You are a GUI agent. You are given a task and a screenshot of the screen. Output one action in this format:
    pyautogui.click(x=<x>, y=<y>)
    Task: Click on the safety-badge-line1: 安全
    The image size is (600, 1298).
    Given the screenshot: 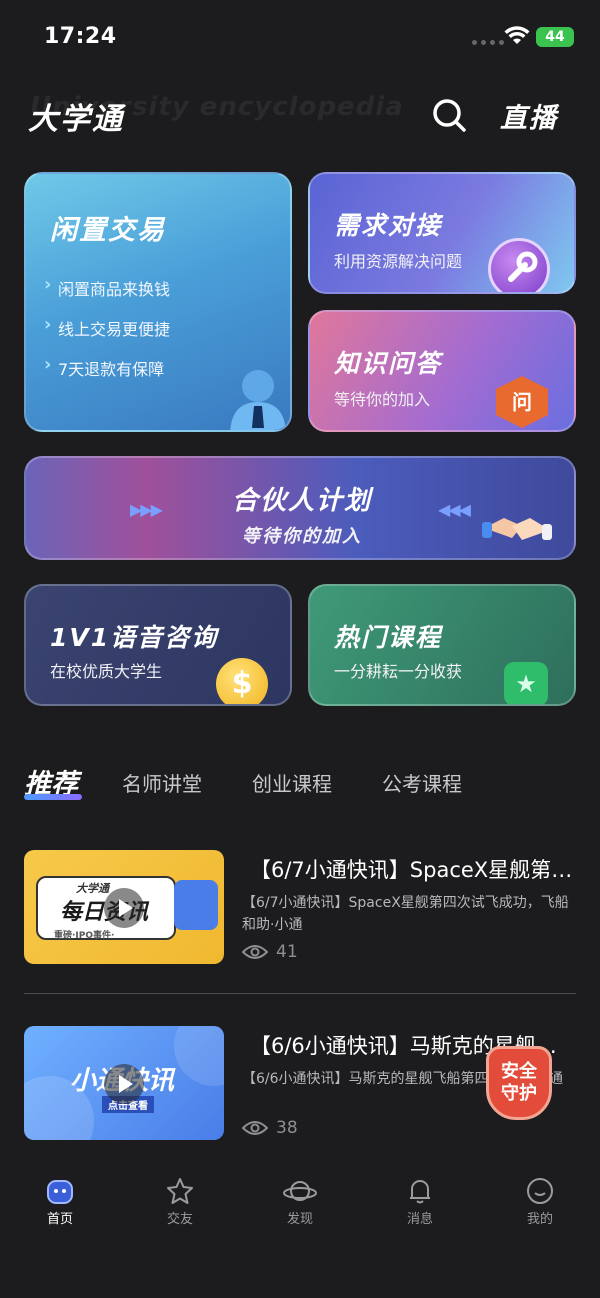 What is the action you would take?
    pyautogui.click(x=519, y=1071)
    